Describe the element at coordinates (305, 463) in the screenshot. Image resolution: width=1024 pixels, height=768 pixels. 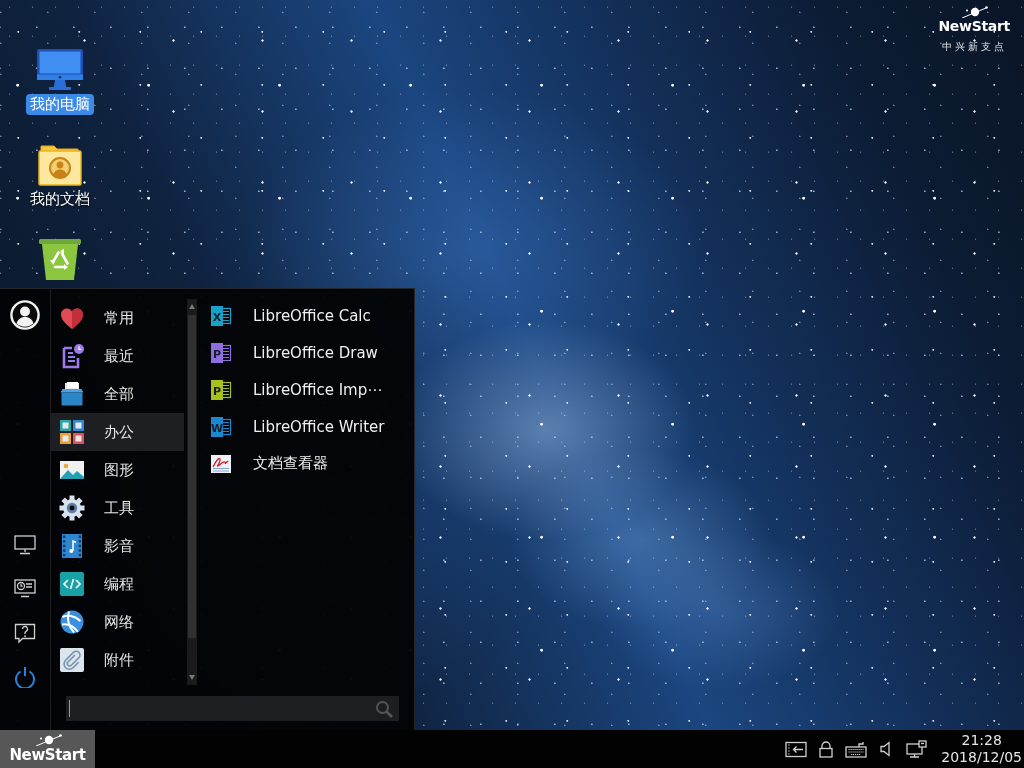
I see `app-item: 文档查看器` at that location.